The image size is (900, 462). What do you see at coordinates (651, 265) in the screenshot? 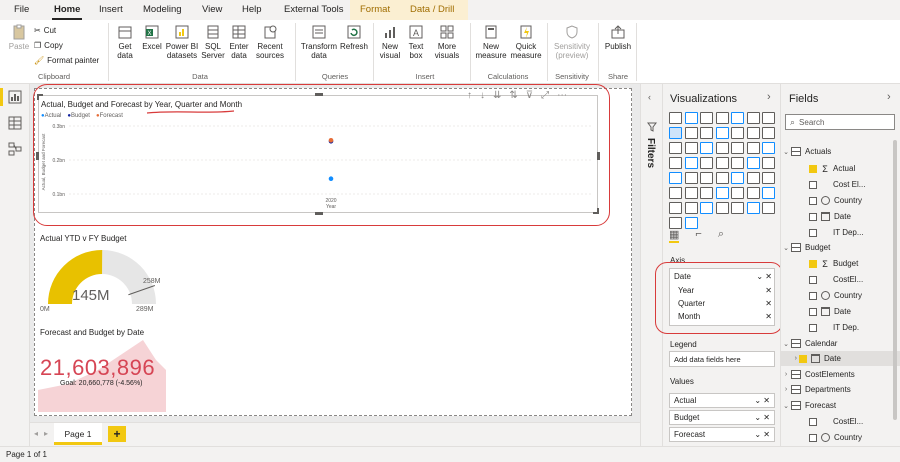
I see `filters-pane-collapsed: ‹ Filters` at bounding box center [651, 265].